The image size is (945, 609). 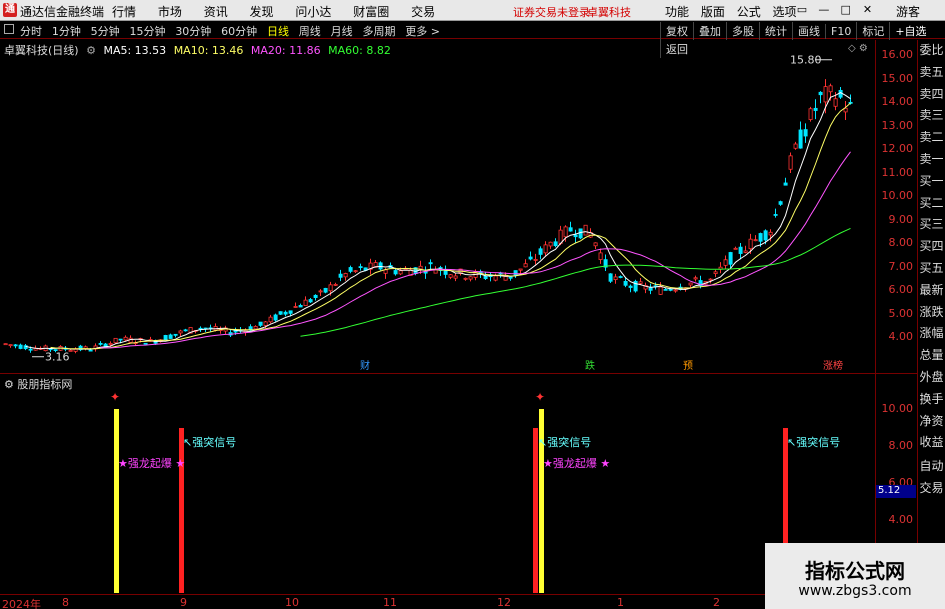 I want to click on side-panel-item: 卖五, so click(x=931, y=73).